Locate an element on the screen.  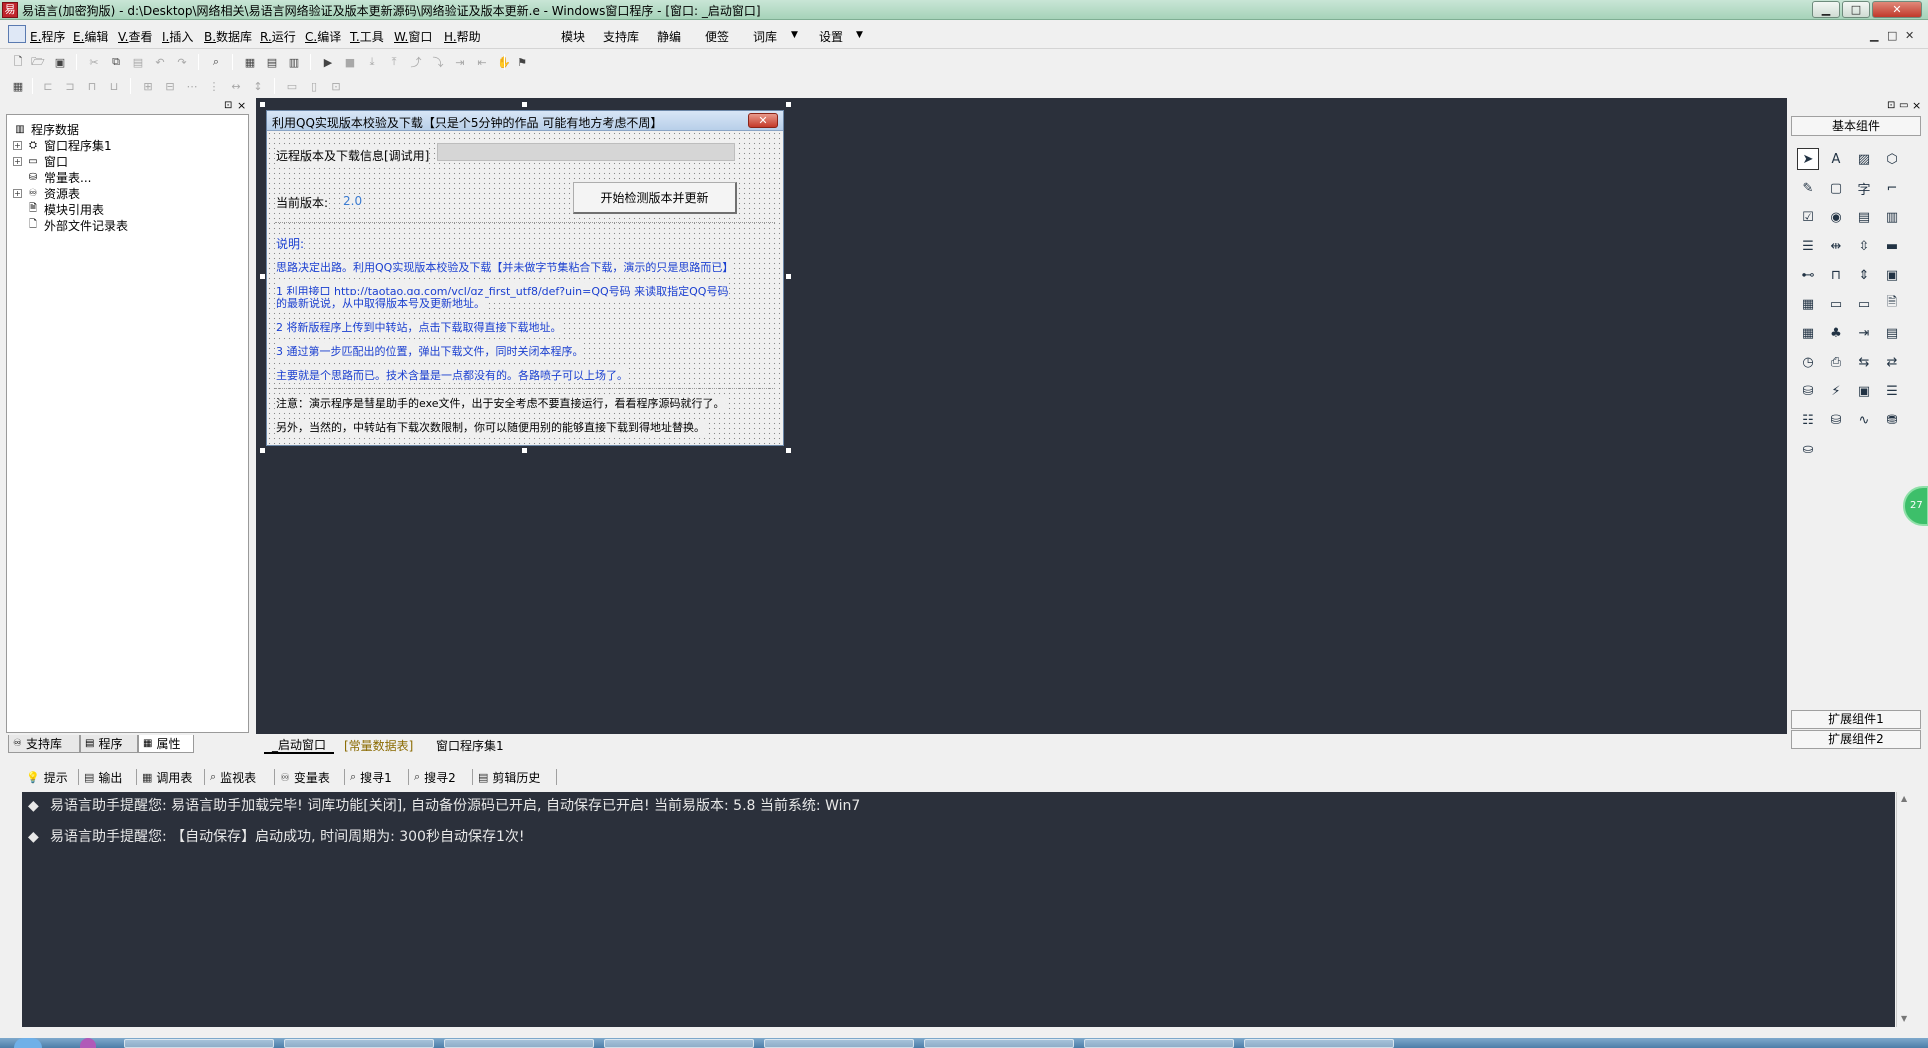
progress-icon: ▬ is located at coordinates (1892, 246).